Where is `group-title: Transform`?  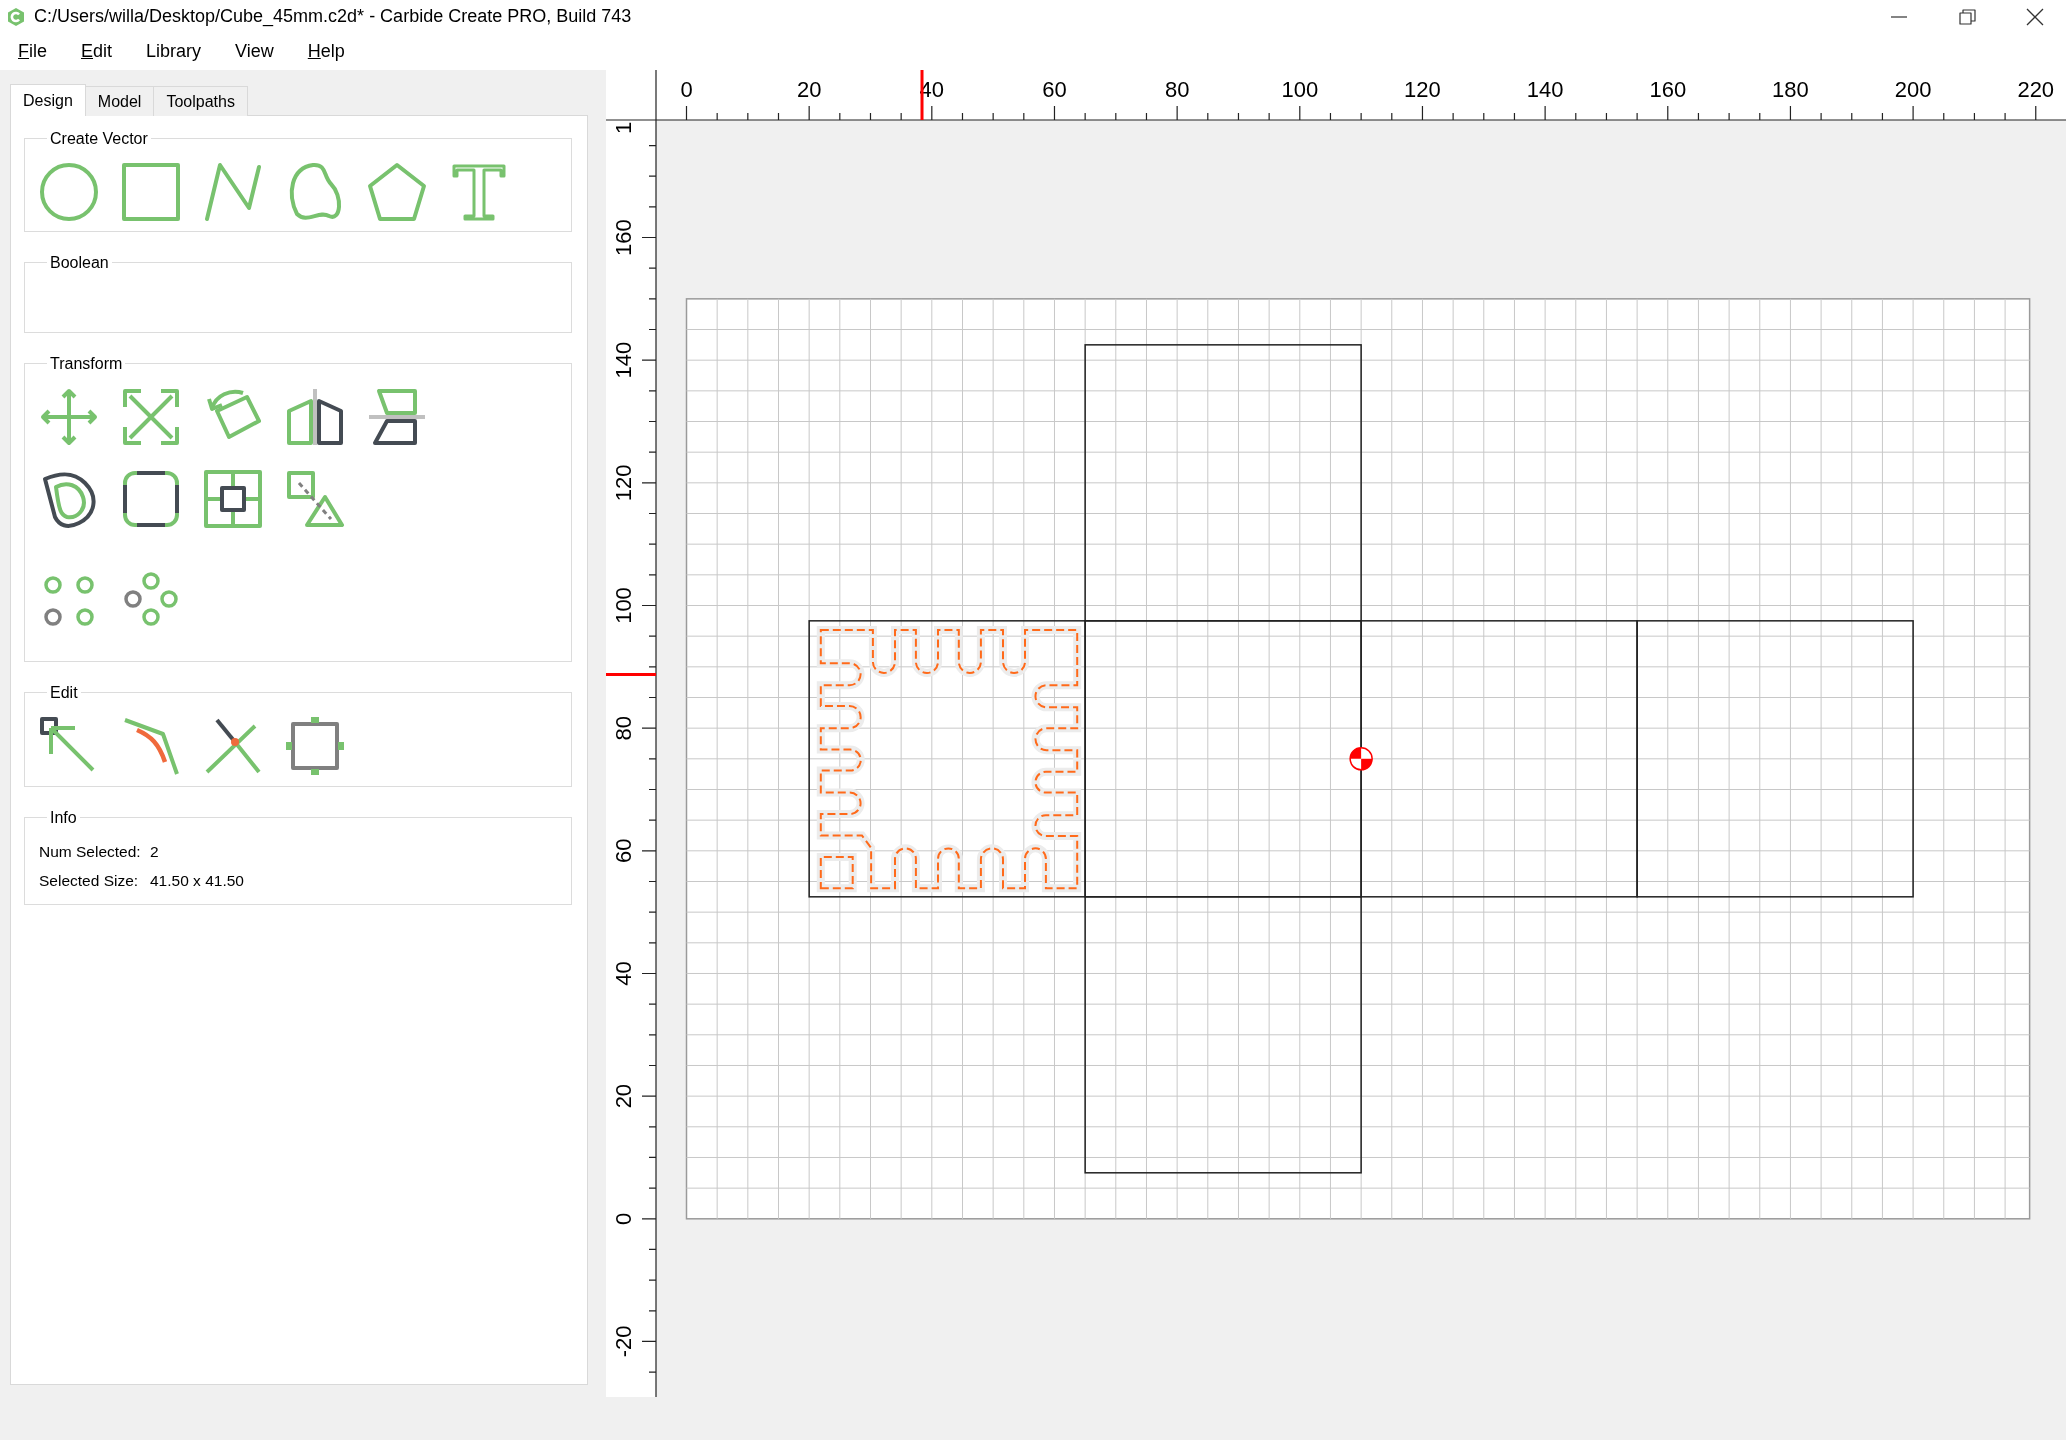
group-title: Transform is located at coordinates (86, 364).